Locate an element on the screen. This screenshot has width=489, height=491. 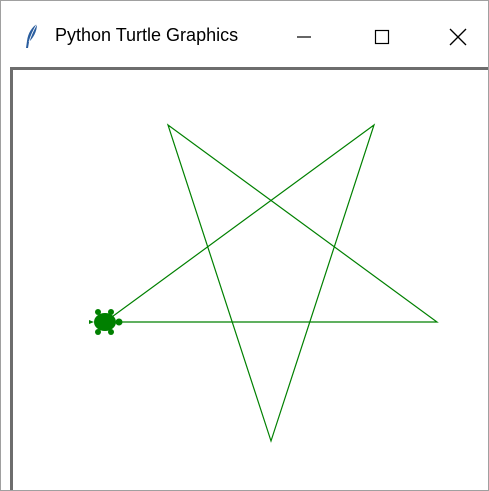
minimize-icon is located at coordinates (304, 37).